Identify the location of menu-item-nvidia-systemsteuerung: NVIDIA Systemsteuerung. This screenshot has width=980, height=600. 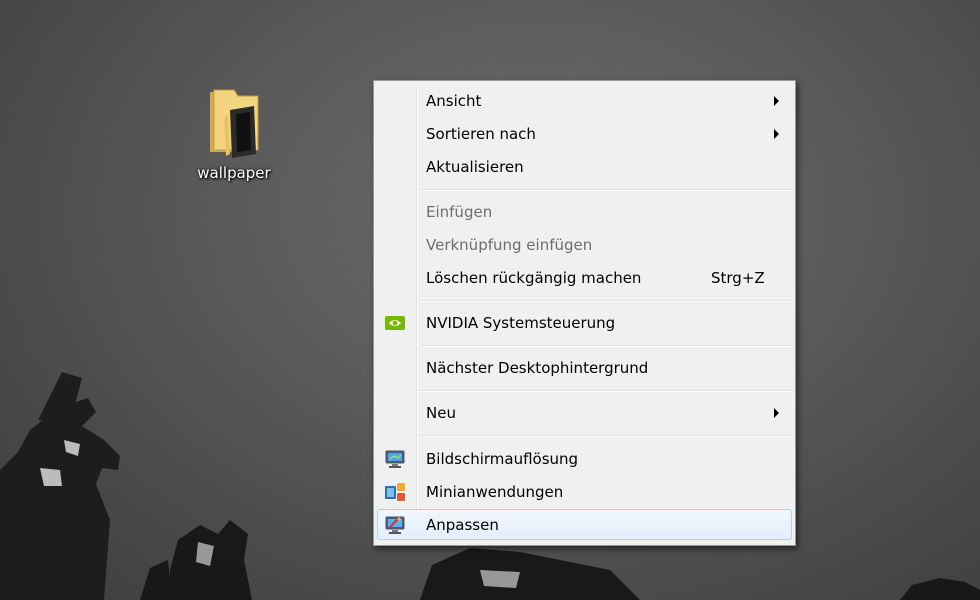
(584, 322).